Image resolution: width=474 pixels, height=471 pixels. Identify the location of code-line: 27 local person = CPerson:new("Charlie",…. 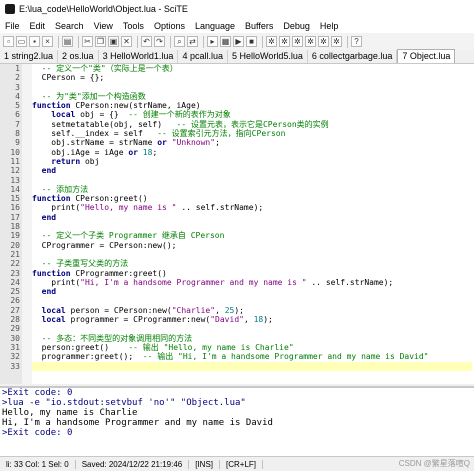
(241, 310).